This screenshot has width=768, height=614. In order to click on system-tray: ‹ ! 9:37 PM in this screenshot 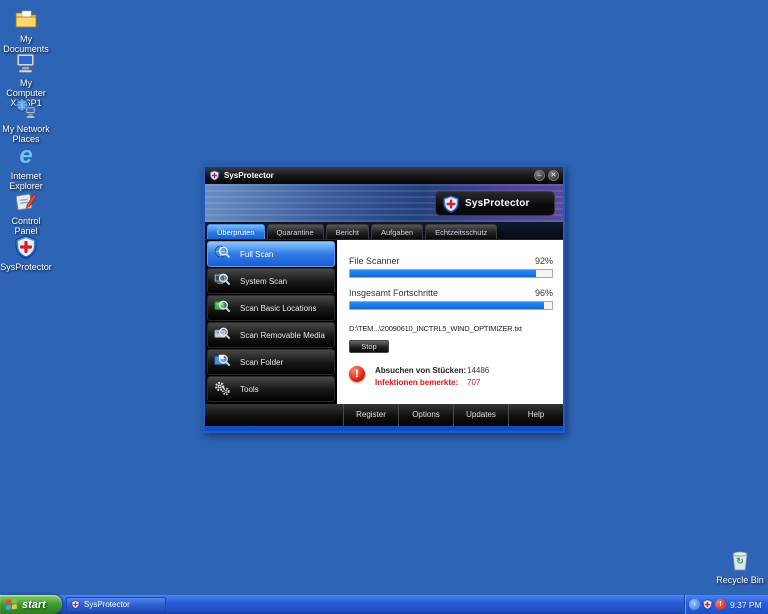, I will do `click(726, 604)`.